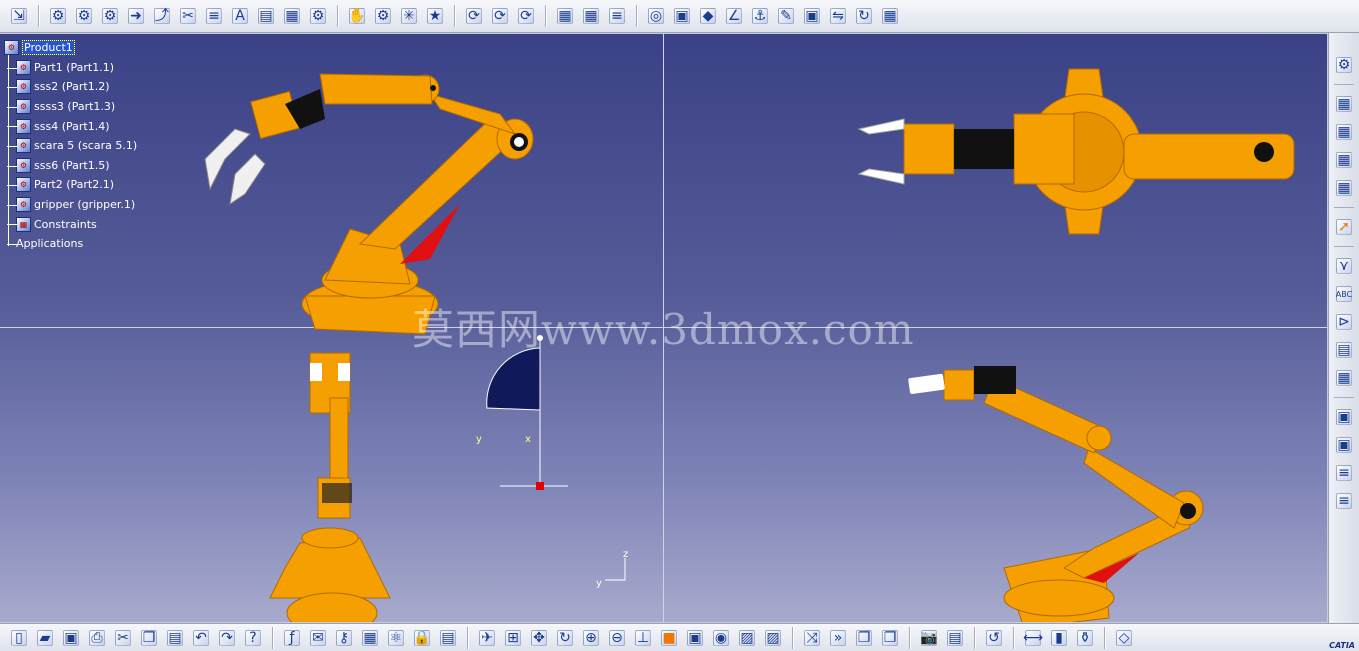 The width and height of the screenshot is (1359, 651). I want to click on camera-icon: 📷, so click(929, 638).